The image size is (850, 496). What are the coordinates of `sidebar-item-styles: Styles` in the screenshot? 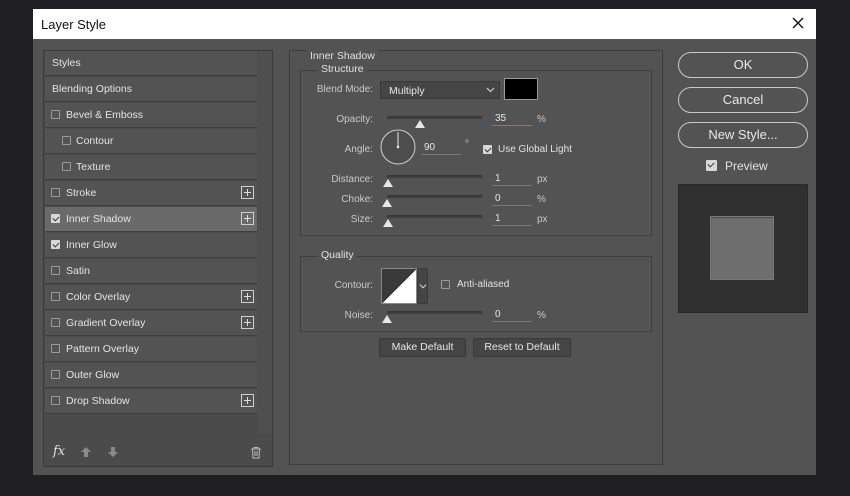 It's located at (151, 63).